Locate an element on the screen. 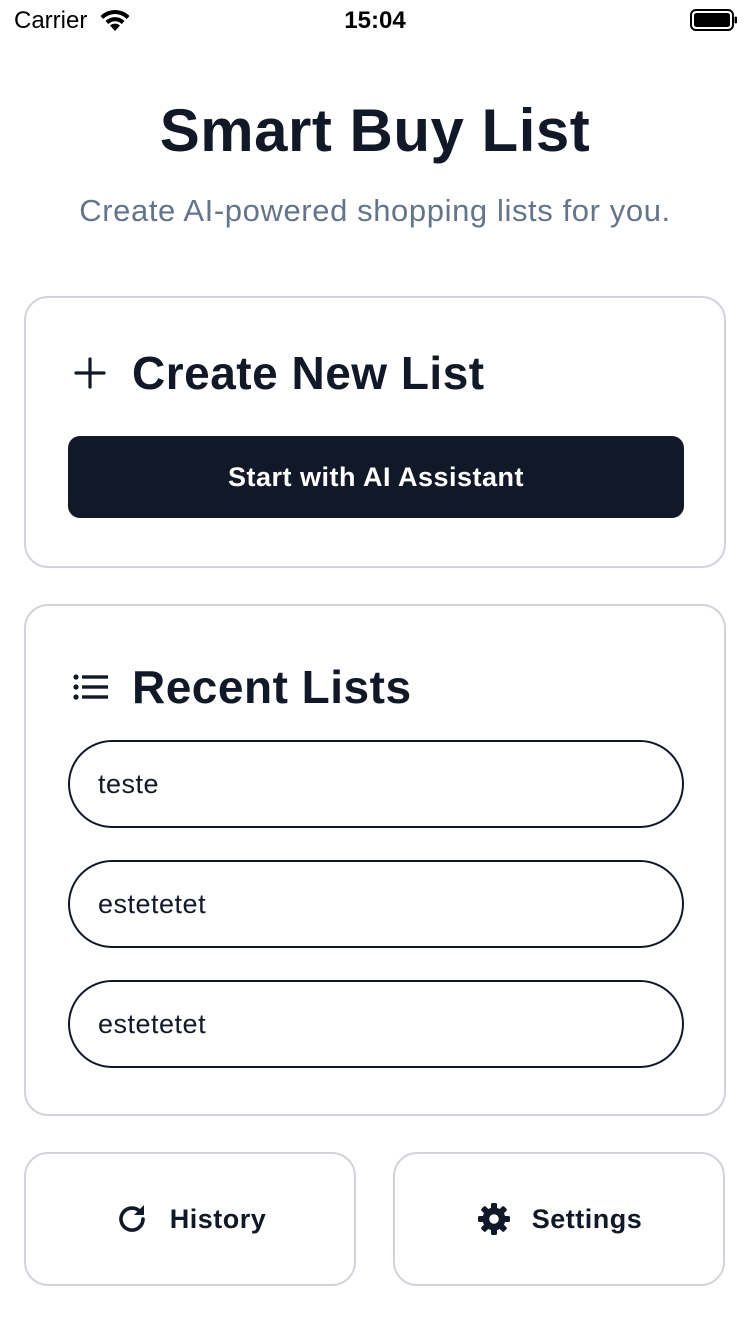 Image resolution: width=750 pixels, height=1334 pixels. status-bar: Carrier 15:04 is located at coordinates (375, 20).